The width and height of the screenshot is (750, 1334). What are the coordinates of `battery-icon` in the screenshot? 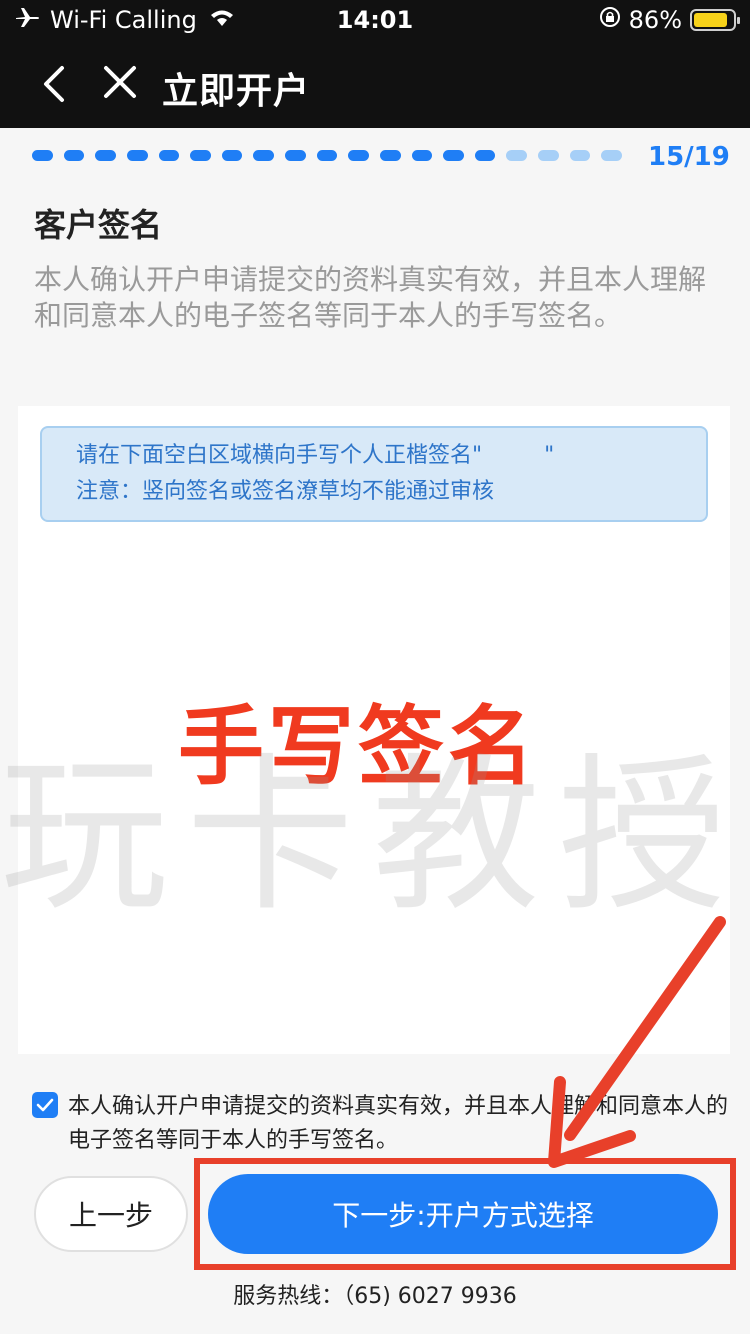 It's located at (715, 20).